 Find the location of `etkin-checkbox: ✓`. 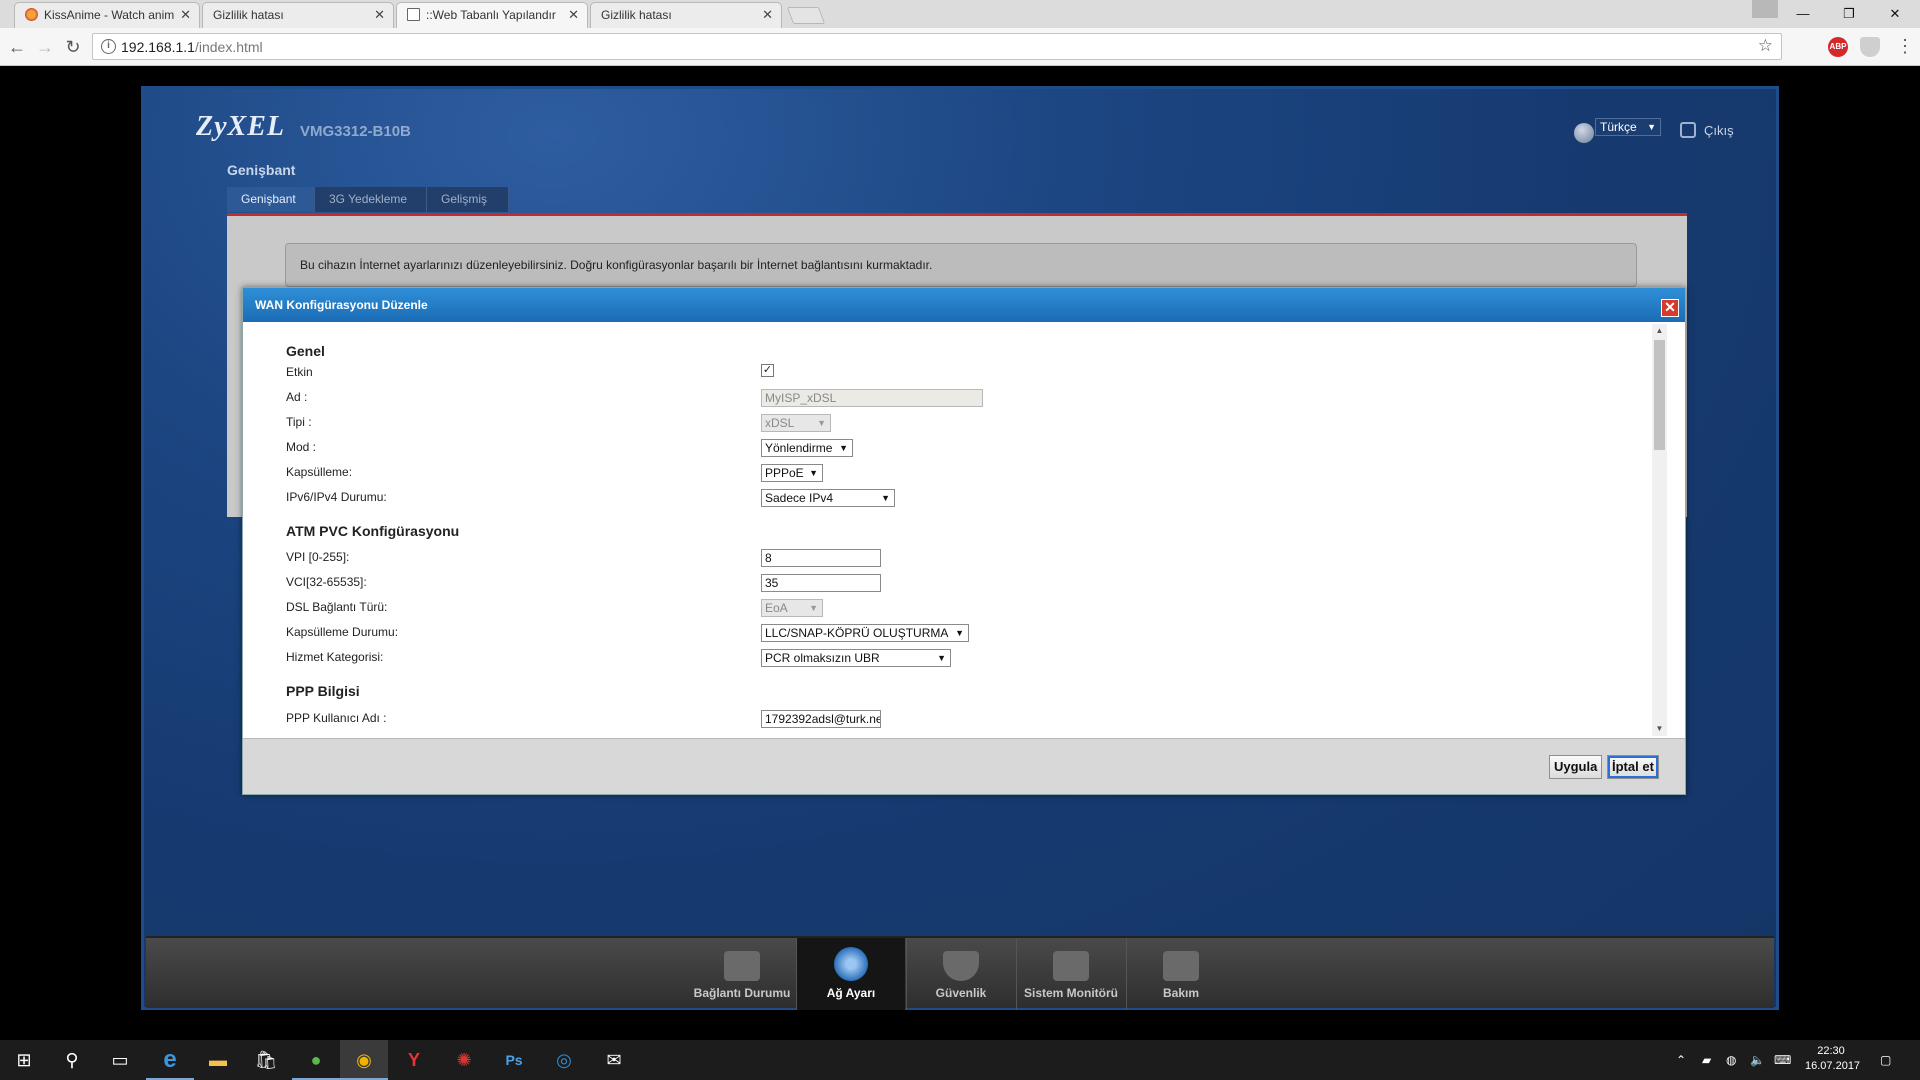

etkin-checkbox: ✓ is located at coordinates (767, 370).